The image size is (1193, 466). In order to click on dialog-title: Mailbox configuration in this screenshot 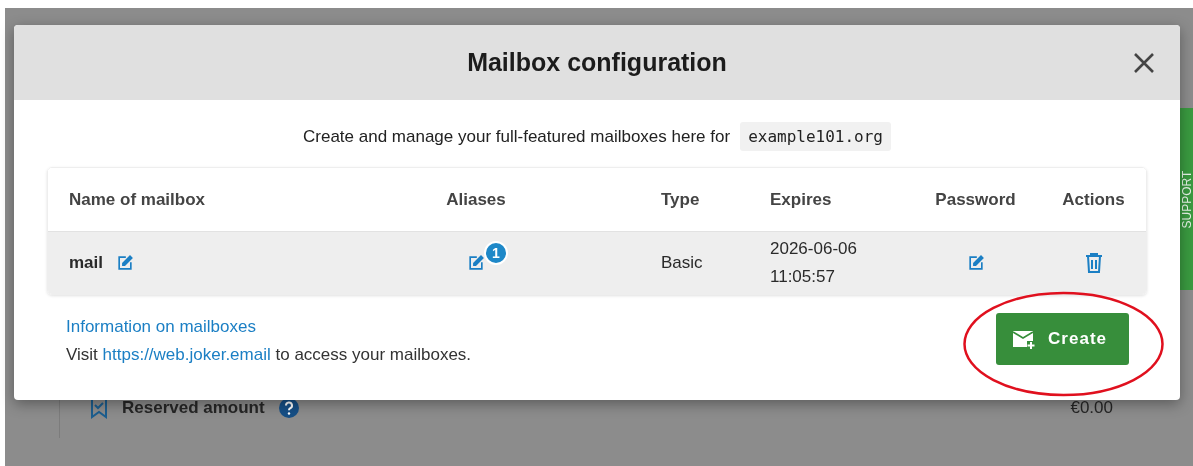, I will do `click(597, 62)`.